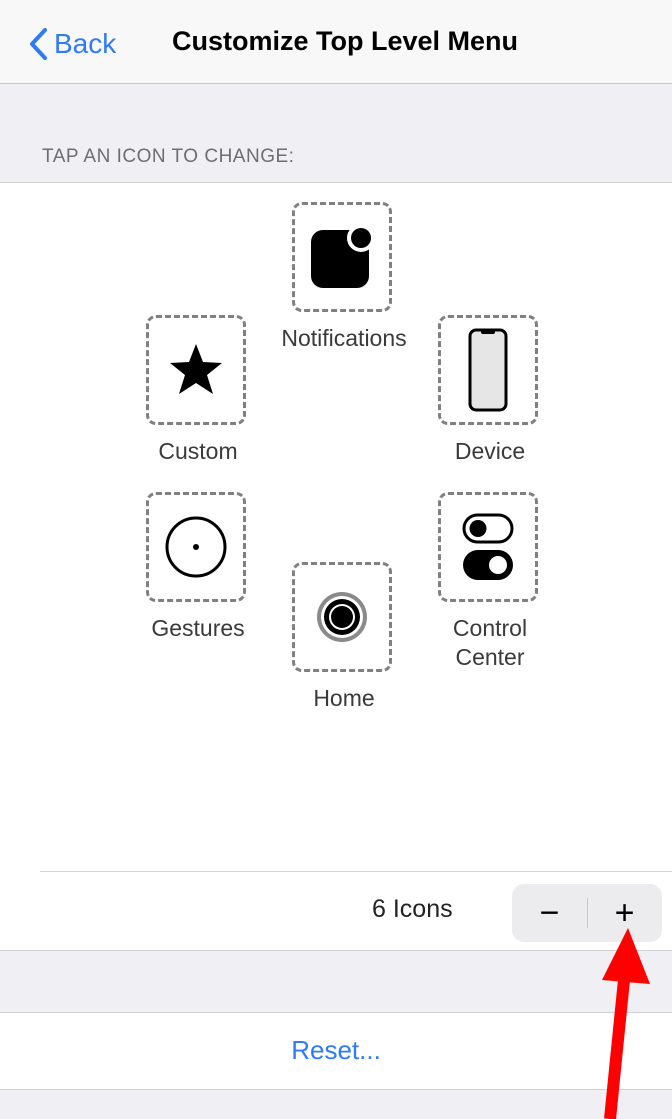 The height and width of the screenshot is (1119, 672). What do you see at coordinates (488, 370) in the screenshot?
I see `phone-device-icon` at bounding box center [488, 370].